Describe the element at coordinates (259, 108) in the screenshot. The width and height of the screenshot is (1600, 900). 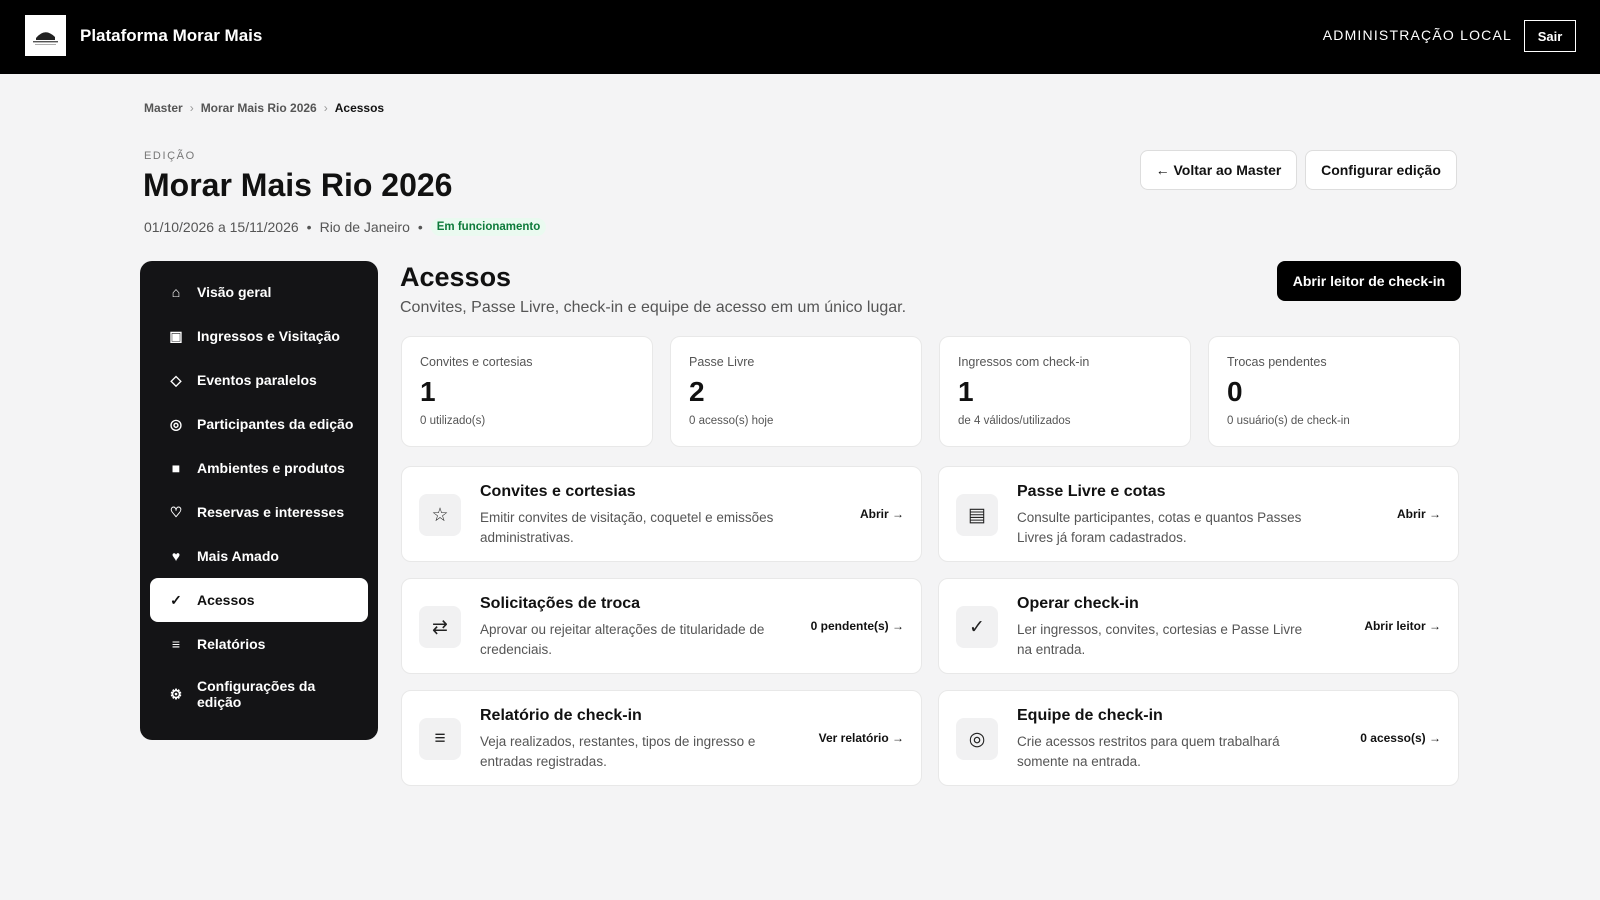
I see `breadcrumb-edition: Morar Mais Rio 2026` at that location.